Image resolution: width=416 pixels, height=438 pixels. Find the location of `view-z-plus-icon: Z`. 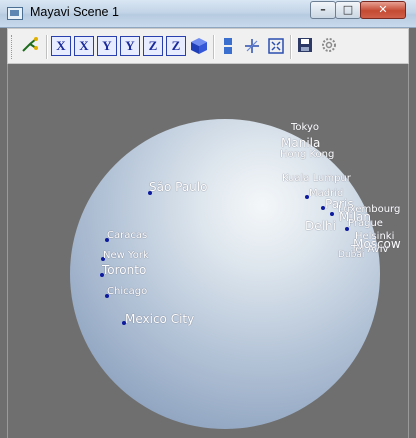

view-z-plus-icon: Z is located at coordinates (153, 46).